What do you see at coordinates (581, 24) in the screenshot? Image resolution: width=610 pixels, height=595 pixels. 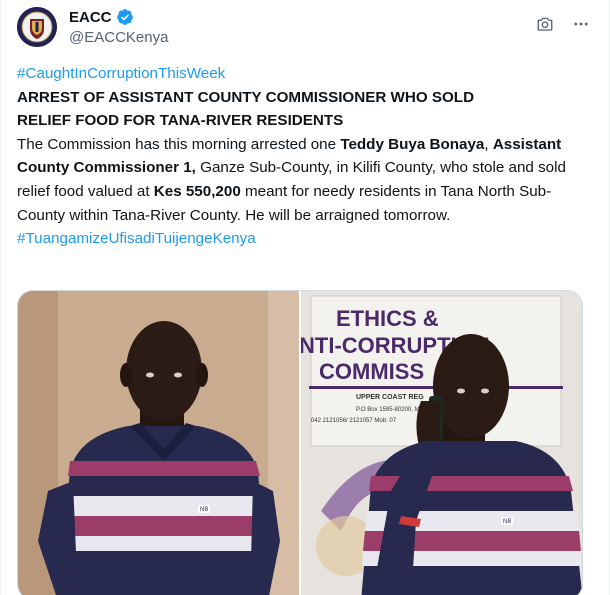 I see `more-options-icon` at bounding box center [581, 24].